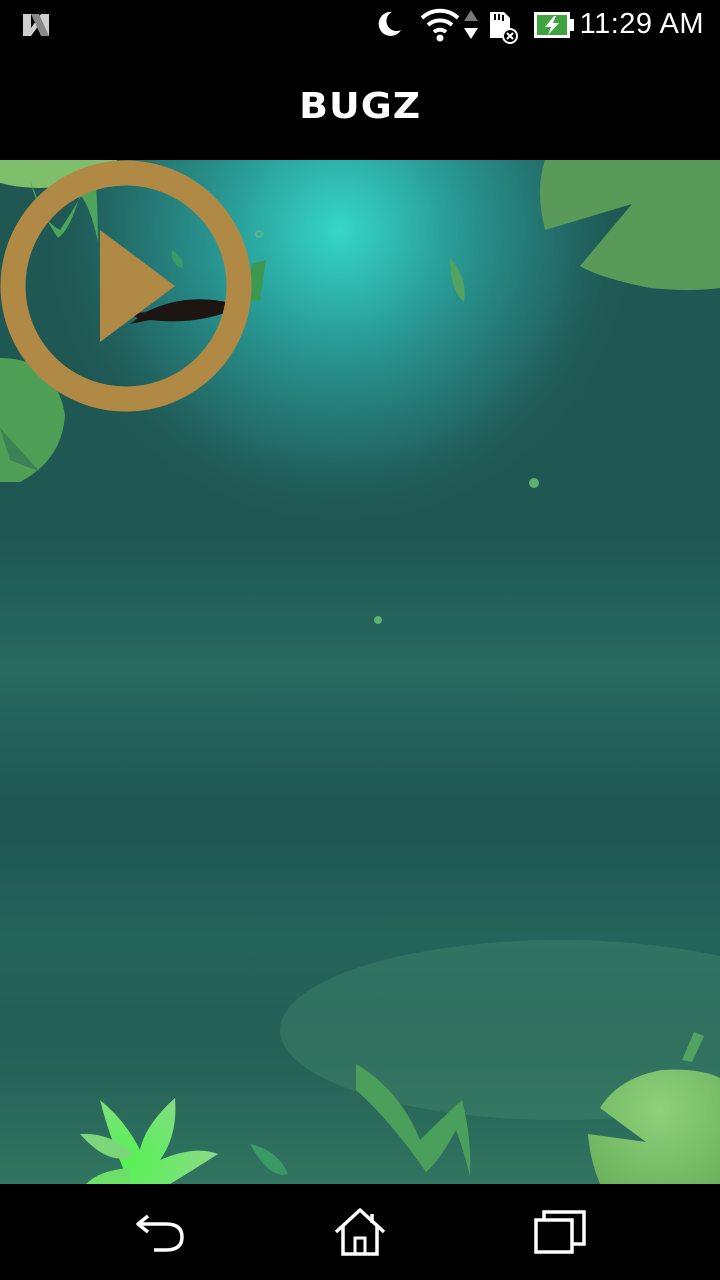 Image resolution: width=720 pixels, height=1280 pixels. I want to click on app-bar: BUGZ, so click(360, 106).